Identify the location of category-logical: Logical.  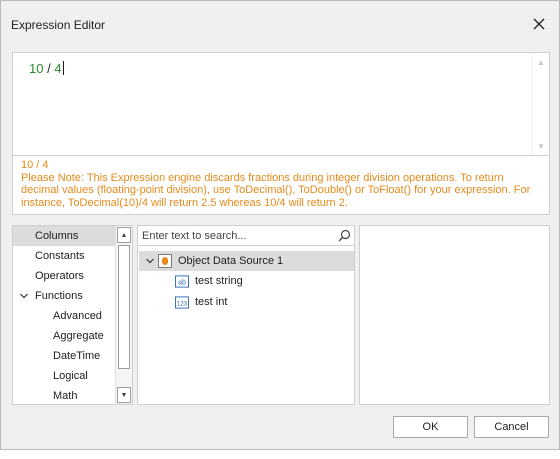
(64, 376).